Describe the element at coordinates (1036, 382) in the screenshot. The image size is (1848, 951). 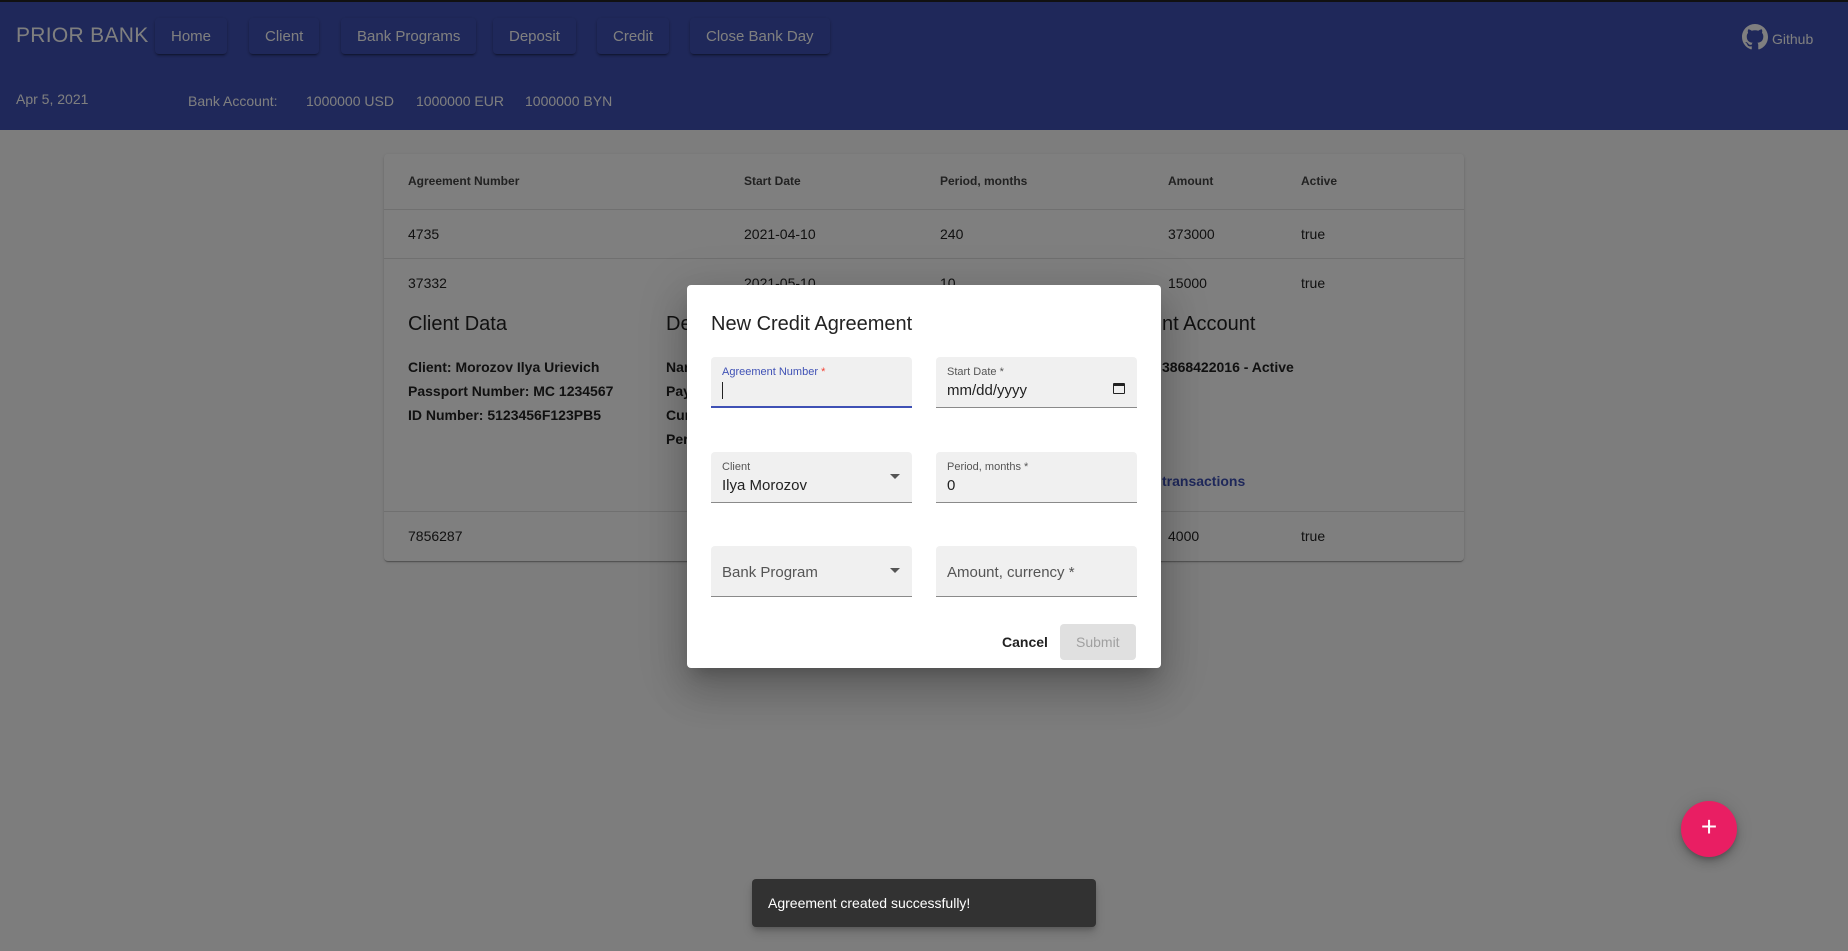
I see `start-date-field: Start Date * mm/dd/yyyy` at that location.